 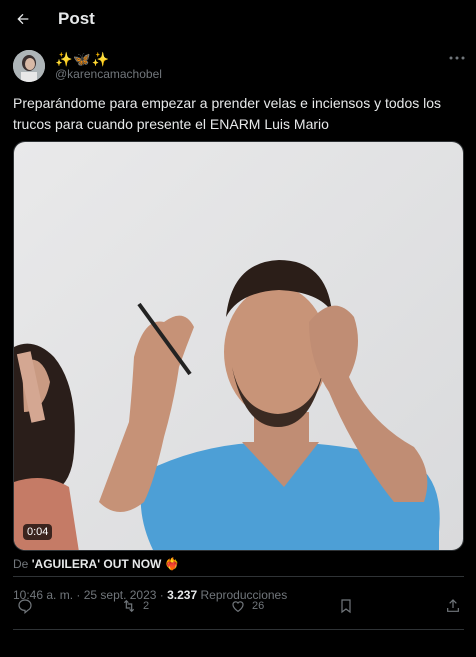 What do you see at coordinates (238, 20) in the screenshot?
I see `top-bar: Post` at bounding box center [238, 20].